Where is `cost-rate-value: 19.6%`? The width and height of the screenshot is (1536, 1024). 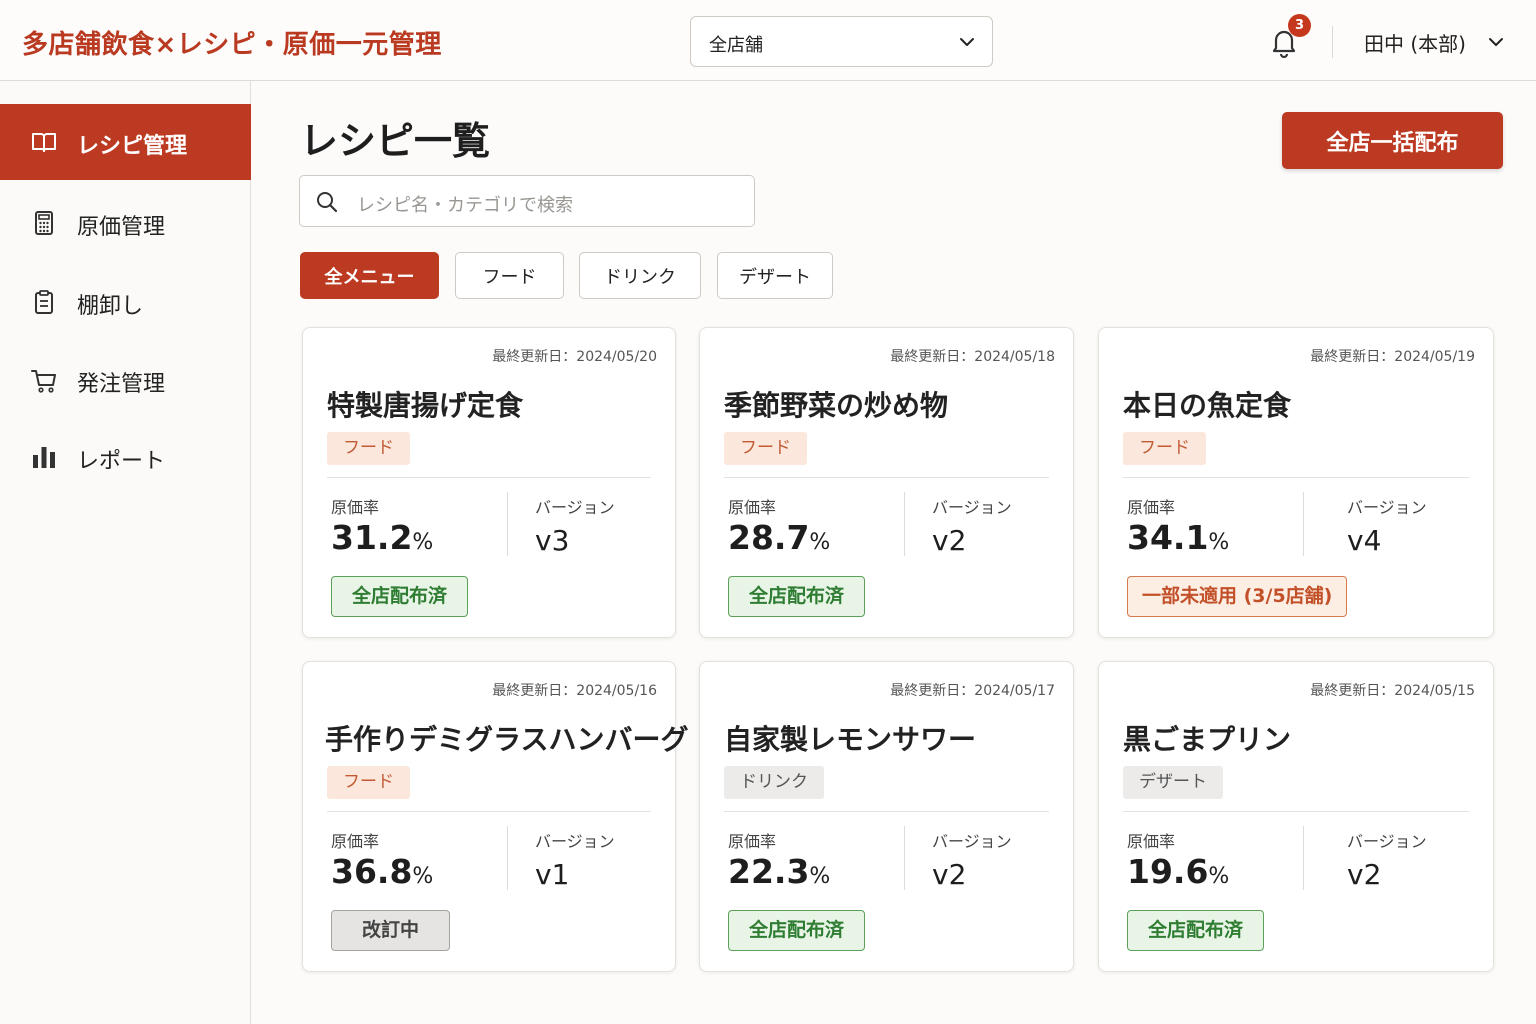 cost-rate-value: 19.6% is located at coordinates (1178, 871).